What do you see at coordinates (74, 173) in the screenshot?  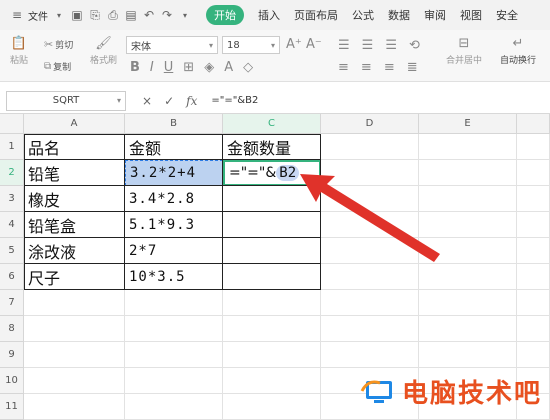 I see `cell-a2: 铅笔` at bounding box center [74, 173].